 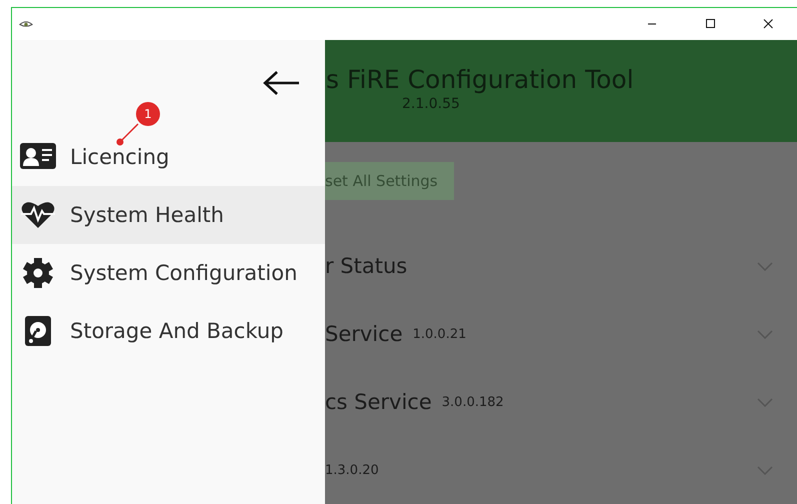 I want to click on section-version: 3.0.0.182, so click(x=473, y=402).